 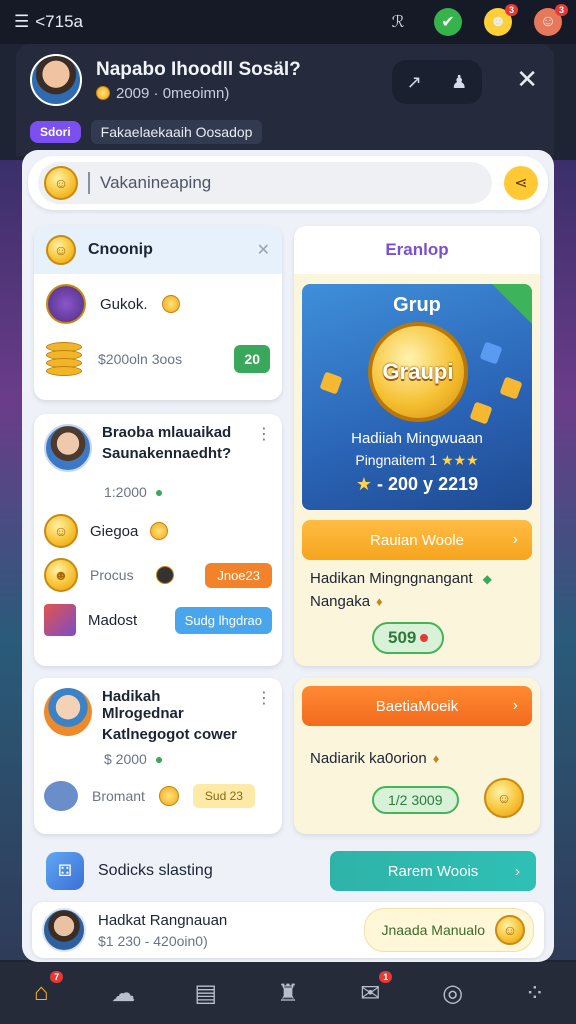 I want to click on cursor, so click(x=89, y=183).